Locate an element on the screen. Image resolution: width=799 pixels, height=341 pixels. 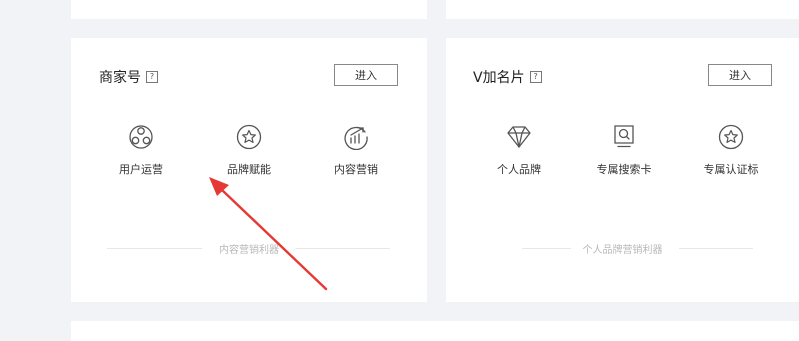
feature-label: 专属认证标 is located at coordinates (731, 169).